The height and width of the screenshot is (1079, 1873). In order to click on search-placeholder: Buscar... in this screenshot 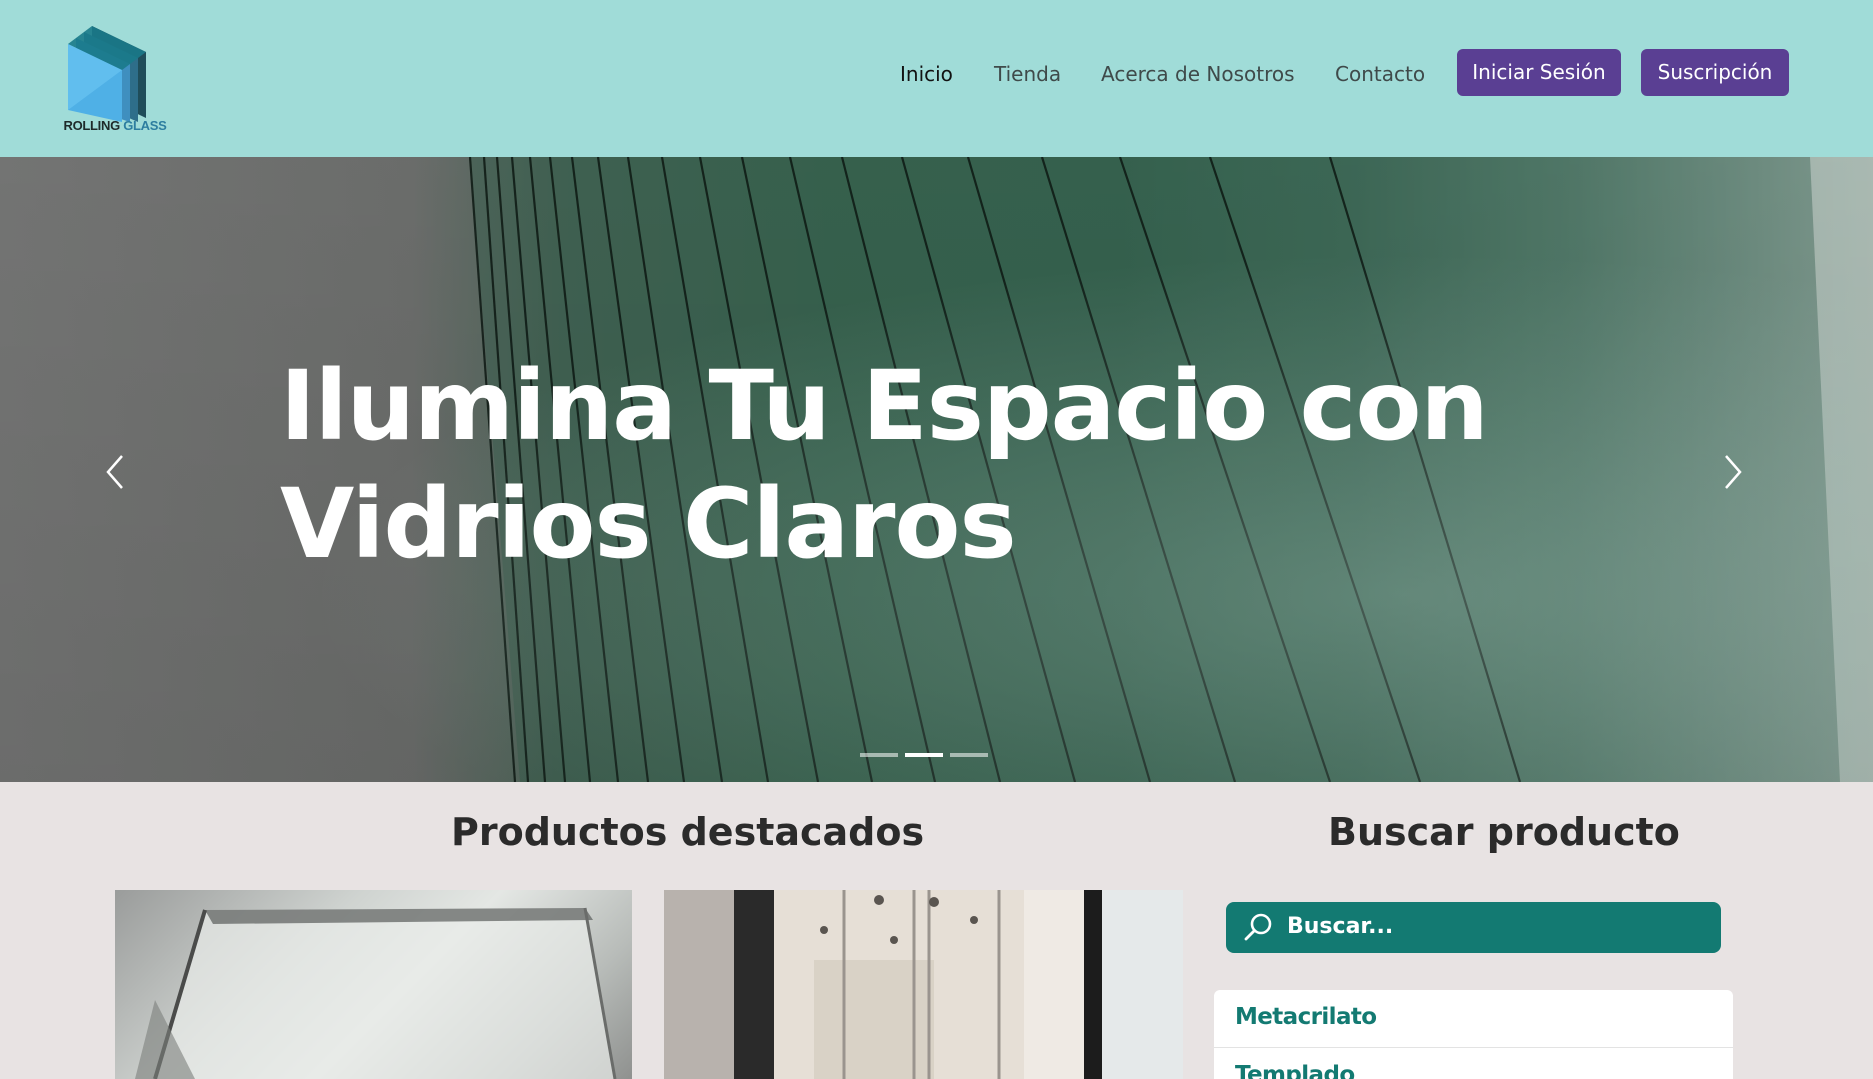, I will do `click(1340, 926)`.